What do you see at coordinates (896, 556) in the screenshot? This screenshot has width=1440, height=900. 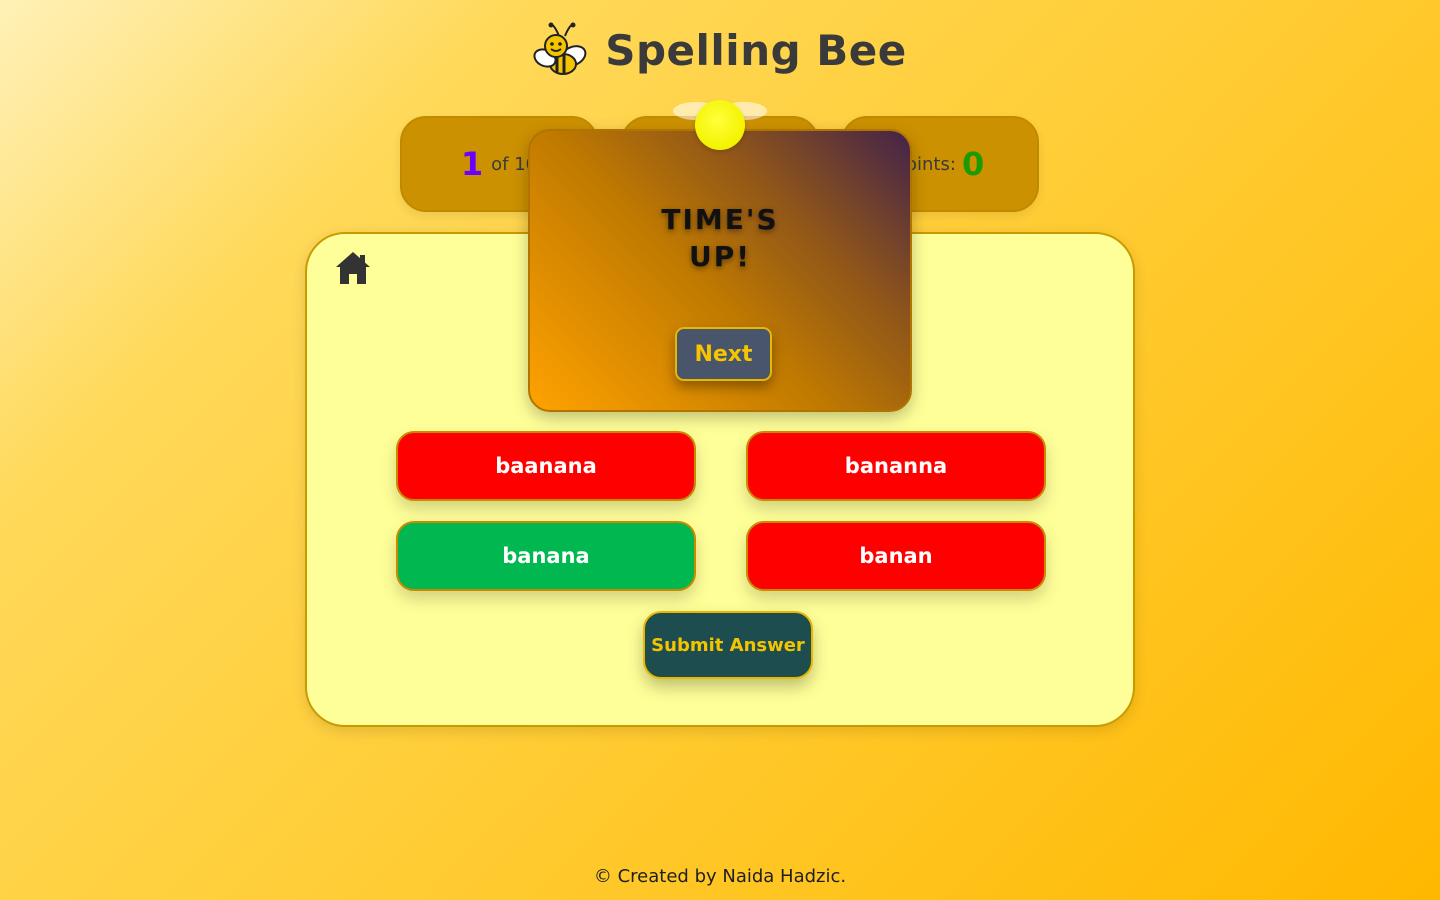 I see `answer-option-4: banan` at bounding box center [896, 556].